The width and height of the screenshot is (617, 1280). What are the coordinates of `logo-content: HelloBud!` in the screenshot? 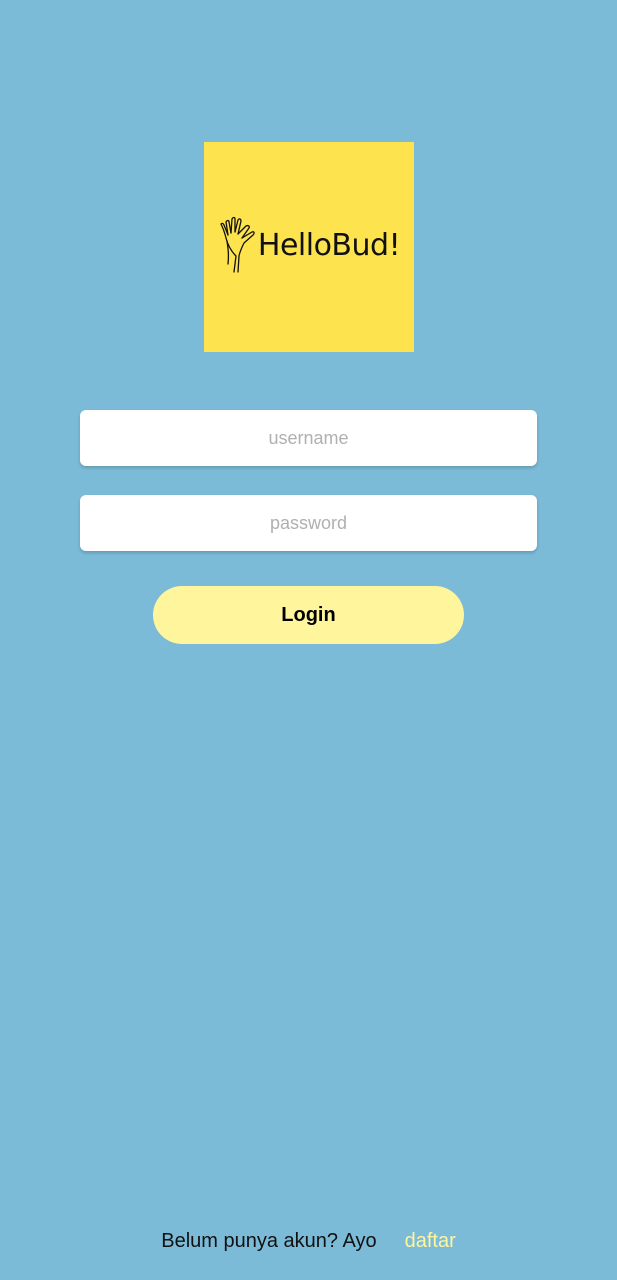 It's located at (309, 245).